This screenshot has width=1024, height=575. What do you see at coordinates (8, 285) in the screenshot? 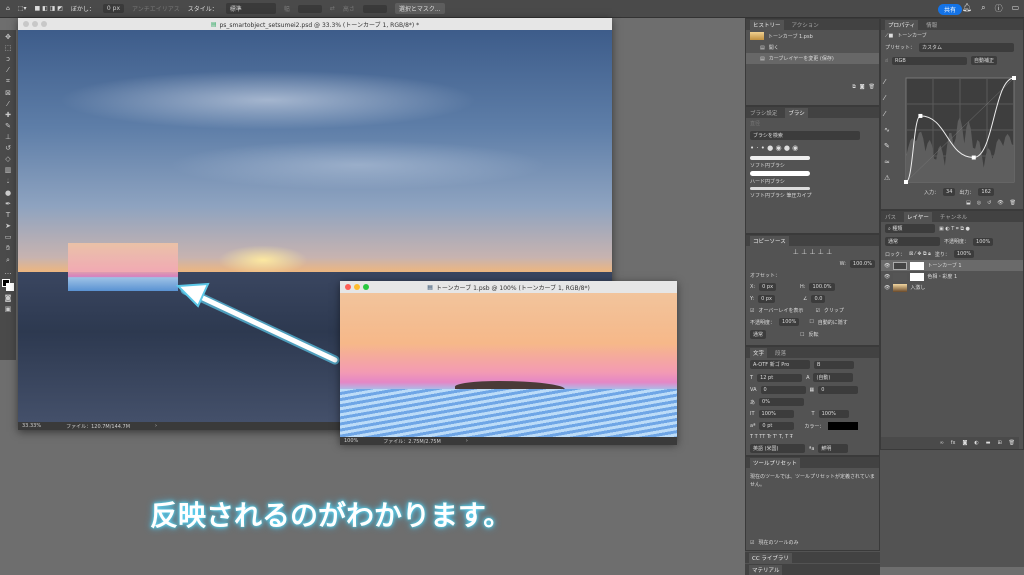
I see `color-swatches` at bounding box center [8, 285].